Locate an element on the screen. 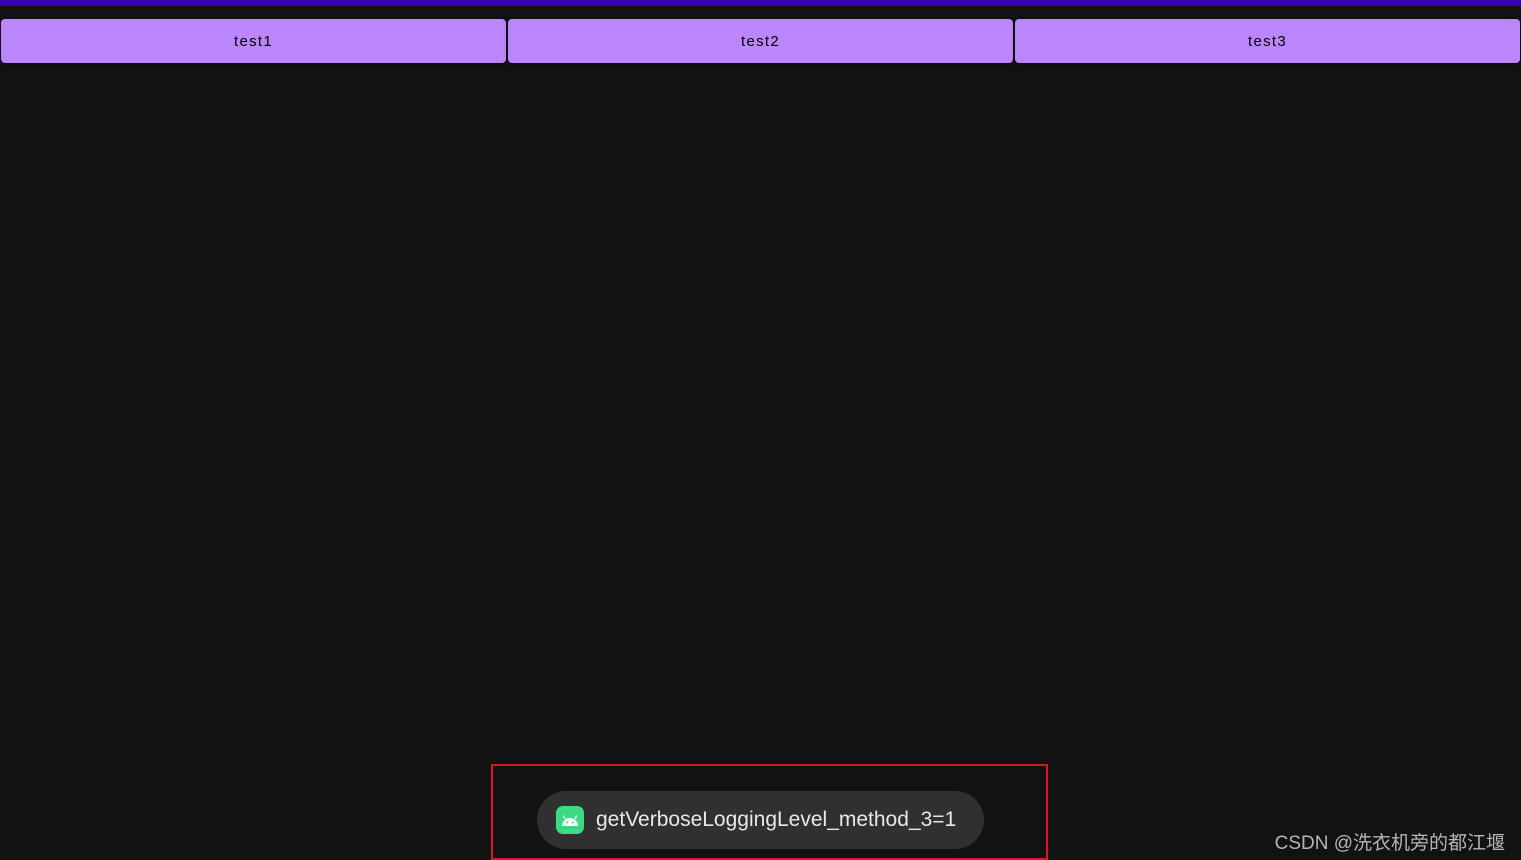 The image size is (1521, 860). android-icon is located at coordinates (570, 820).